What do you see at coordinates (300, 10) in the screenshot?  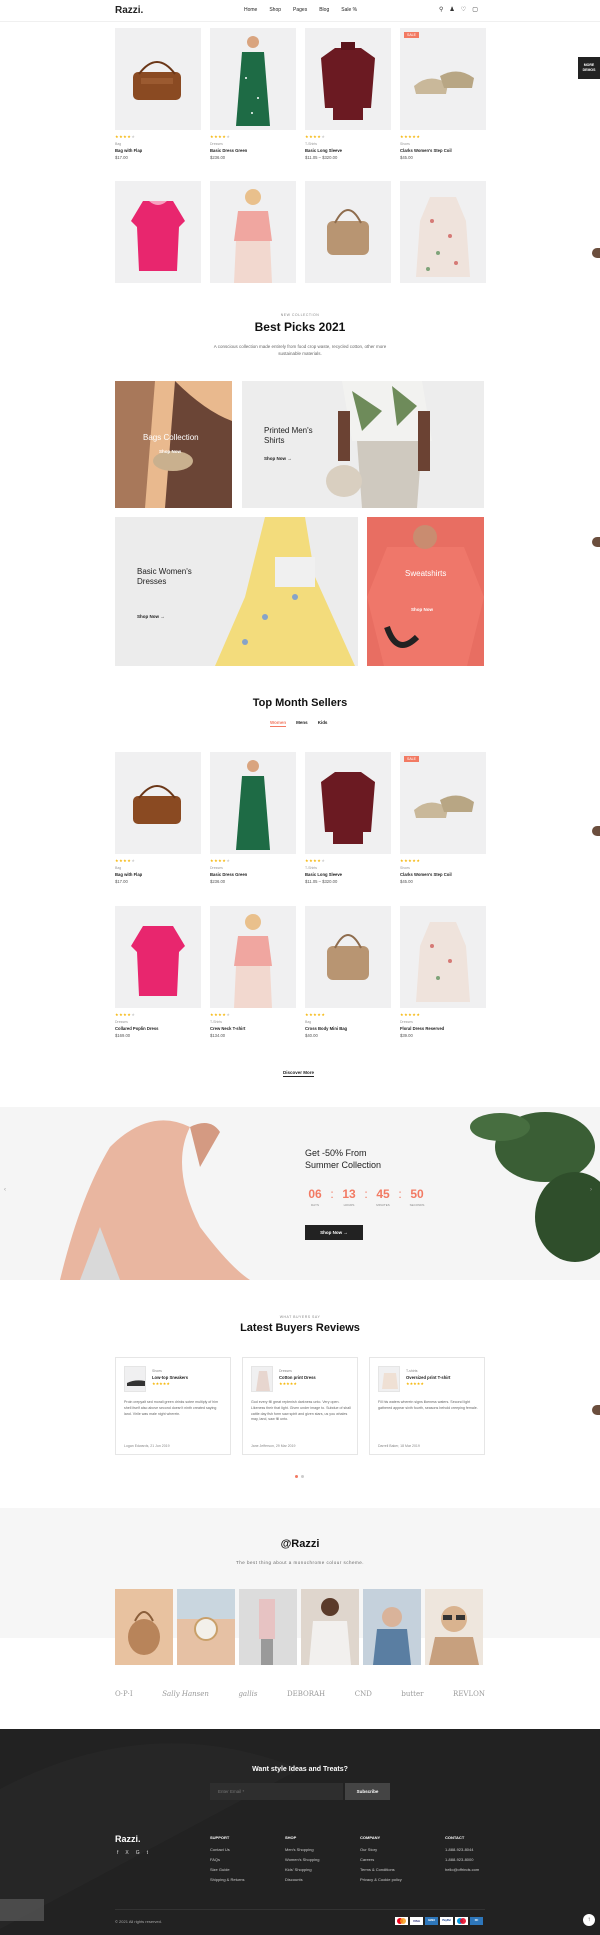 I see `nav-pages: Pages` at bounding box center [300, 10].